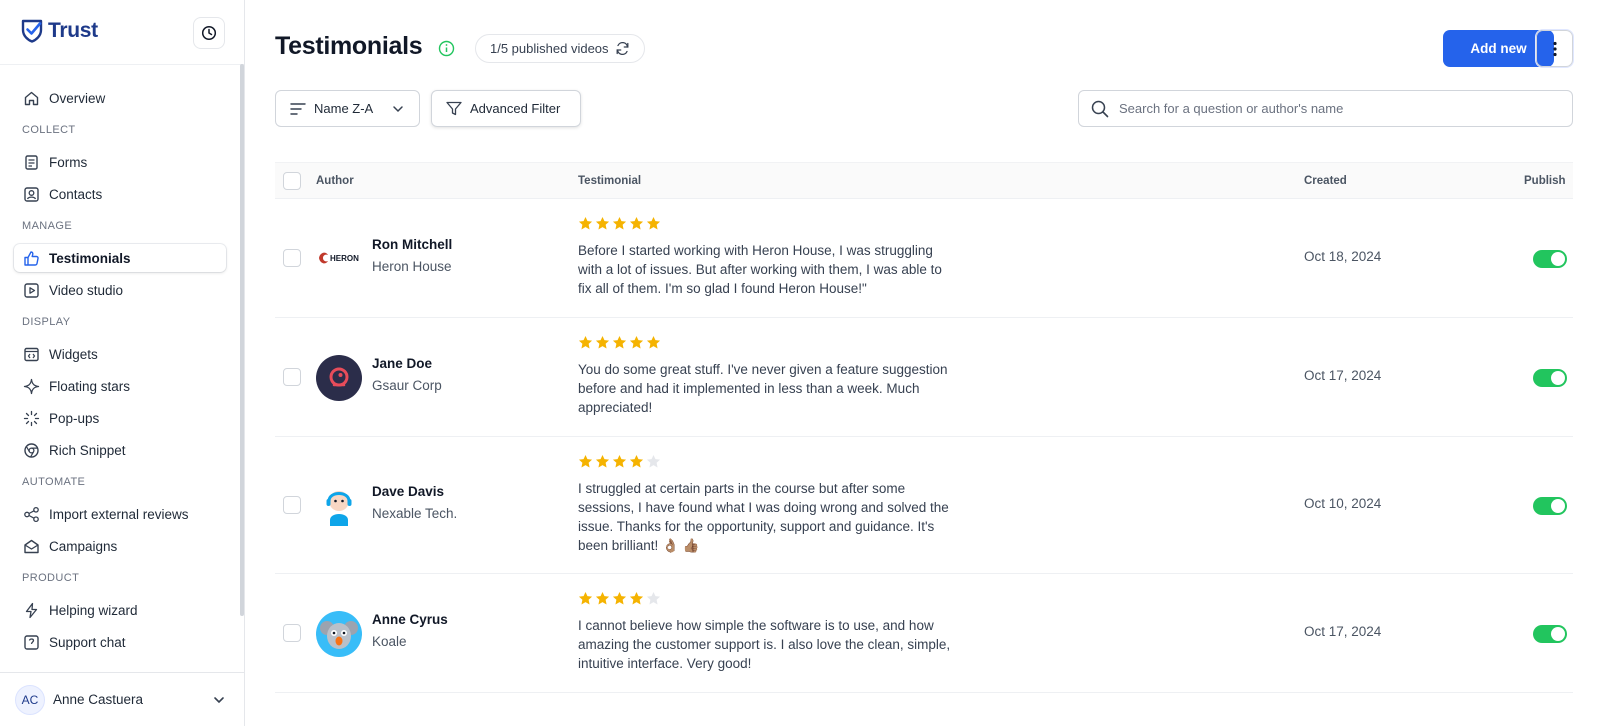  What do you see at coordinates (1100, 108) in the screenshot?
I see `search-icon` at bounding box center [1100, 108].